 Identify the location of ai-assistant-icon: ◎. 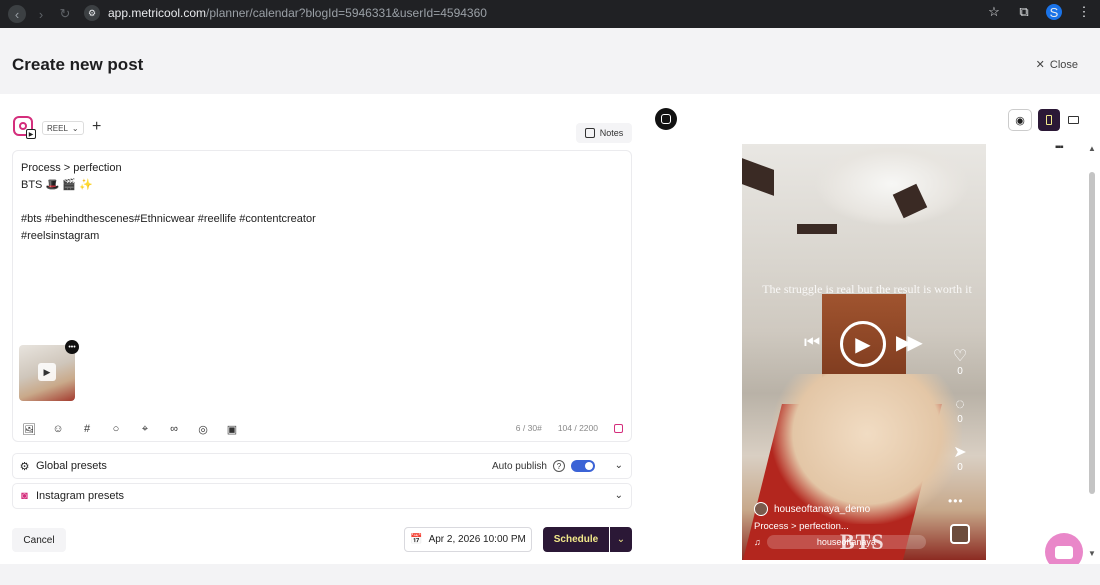
(203, 429).